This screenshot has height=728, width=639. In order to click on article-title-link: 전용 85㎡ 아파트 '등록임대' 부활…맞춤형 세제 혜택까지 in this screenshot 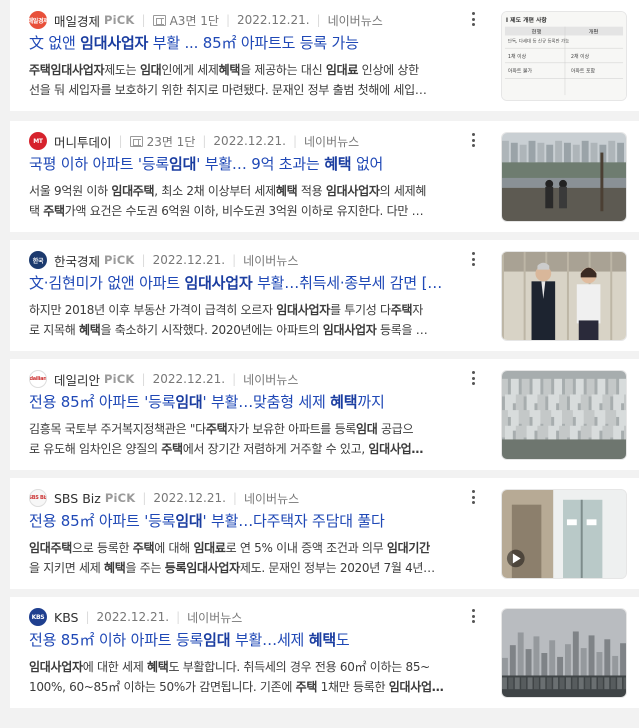, I will do `click(207, 402)`.